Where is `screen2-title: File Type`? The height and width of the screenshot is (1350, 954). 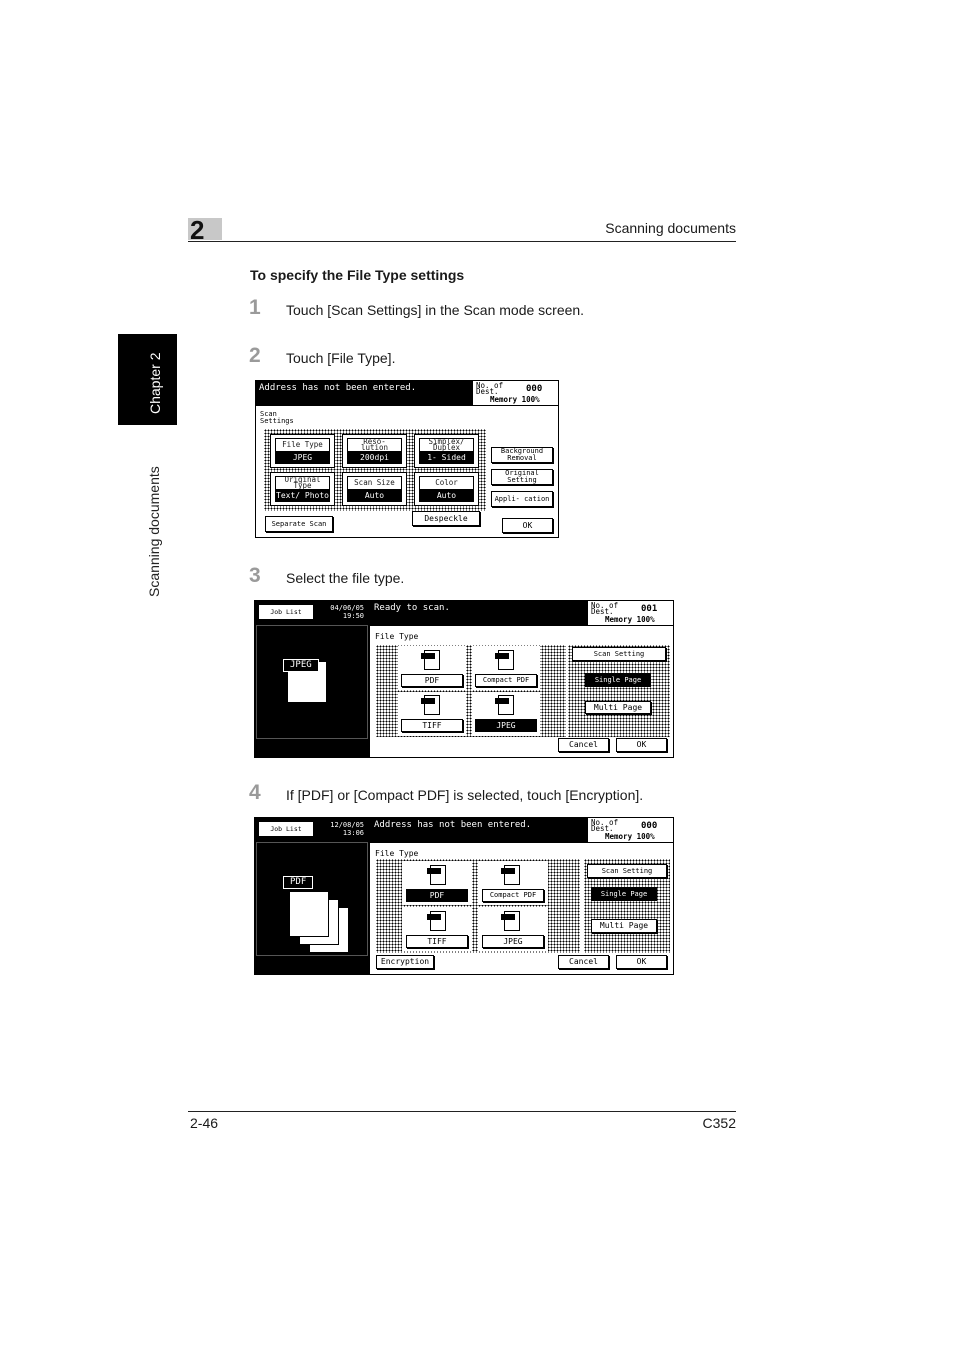
screen2-title: File Type is located at coordinates (397, 636).